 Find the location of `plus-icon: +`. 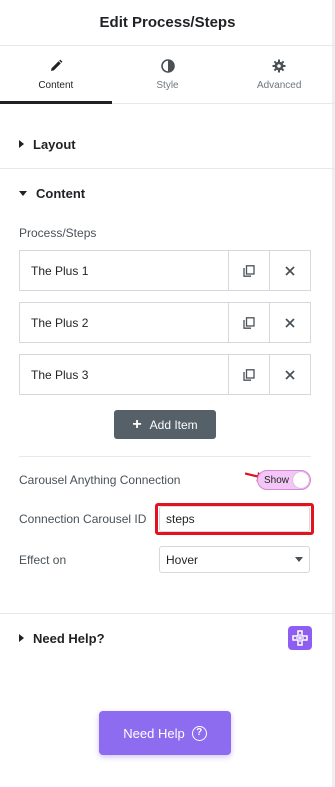

plus-icon: + is located at coordinates (137, 424).